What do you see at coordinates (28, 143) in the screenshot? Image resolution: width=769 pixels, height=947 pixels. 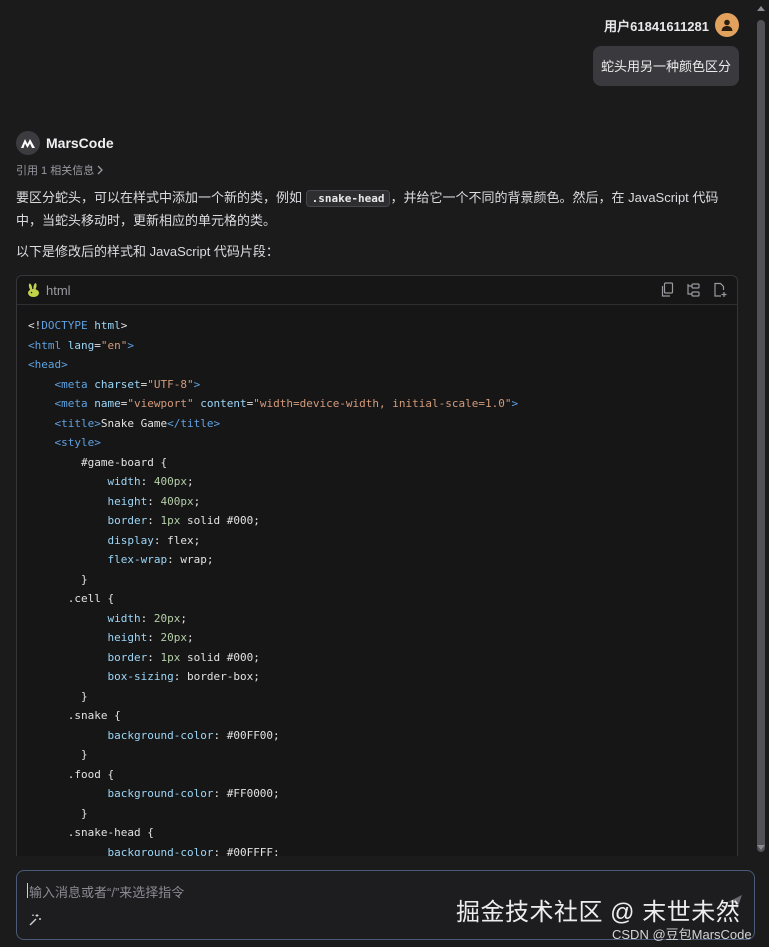 I see `marscode-logo-icon` at bounding box center [28, 143].